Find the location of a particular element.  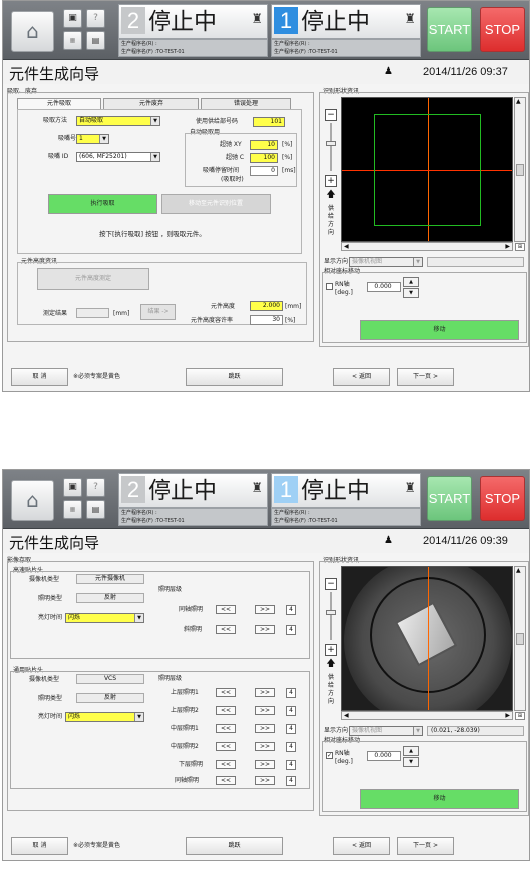

rn-axis-checkbox is located at coordinates (329, 286).